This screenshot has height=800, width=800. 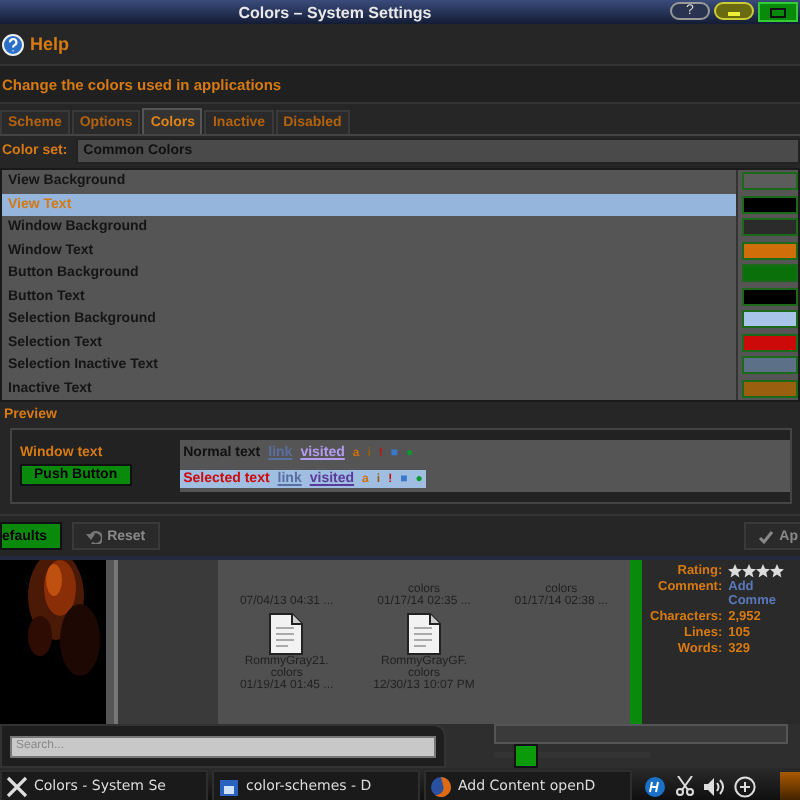 I want to click on maximize-icon, so click(x=778, y=12).